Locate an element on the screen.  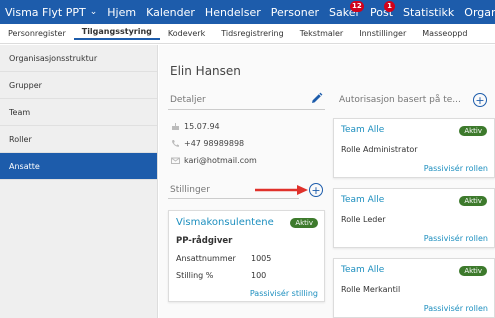
nav-item-post: Post 1 is located at coordinates (381, 12).